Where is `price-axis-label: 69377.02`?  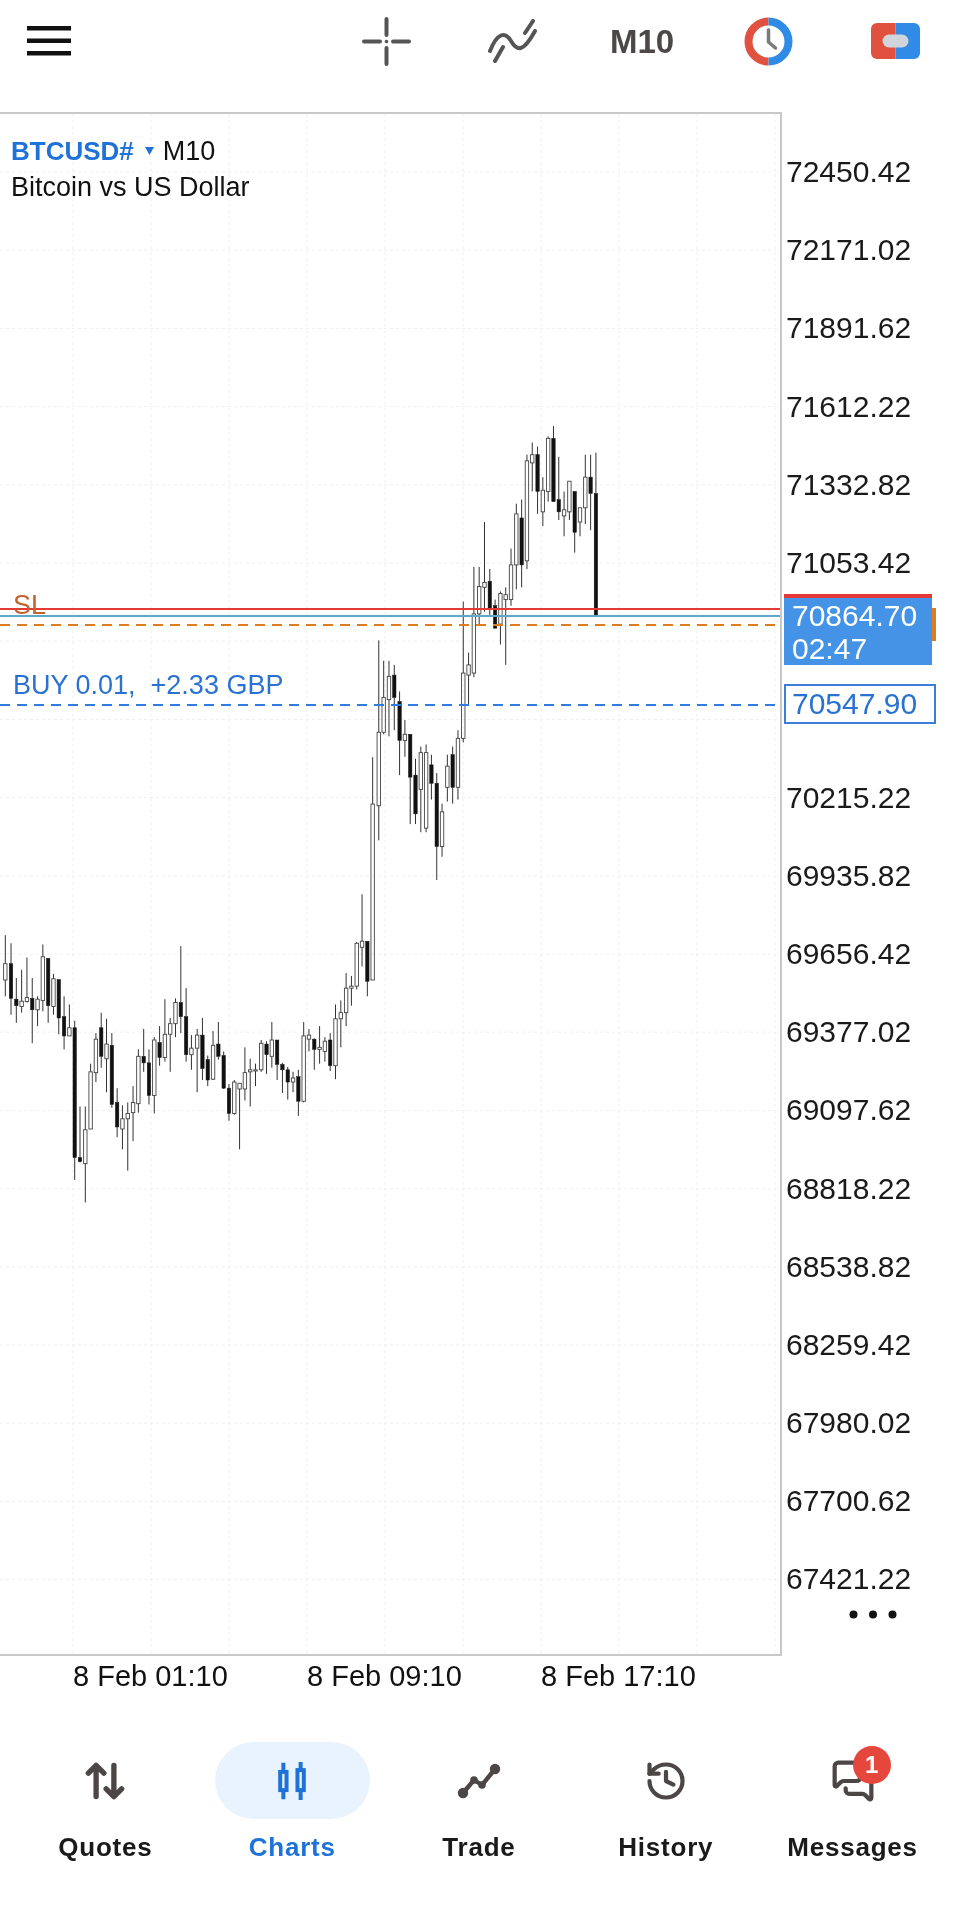 price-axis-label: 69377.02 is located at coordinates (849, 1032).